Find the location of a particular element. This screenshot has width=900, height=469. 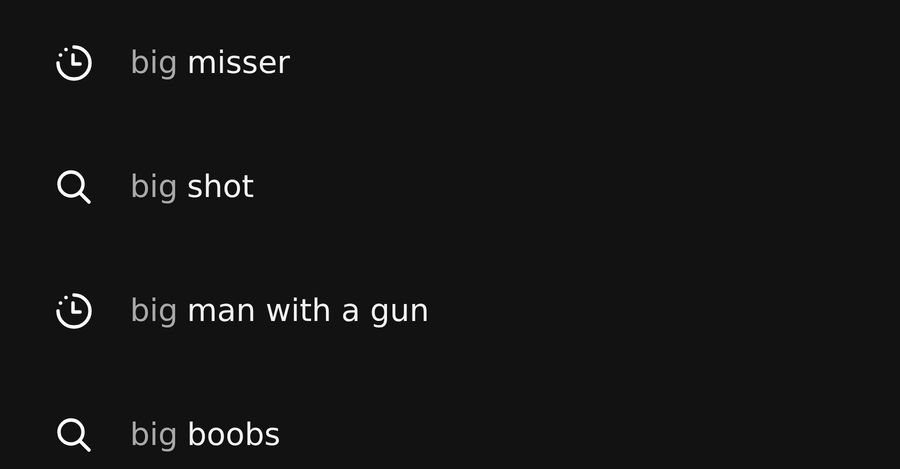

suggestion-text: shot is located at coordinates (220, 186).